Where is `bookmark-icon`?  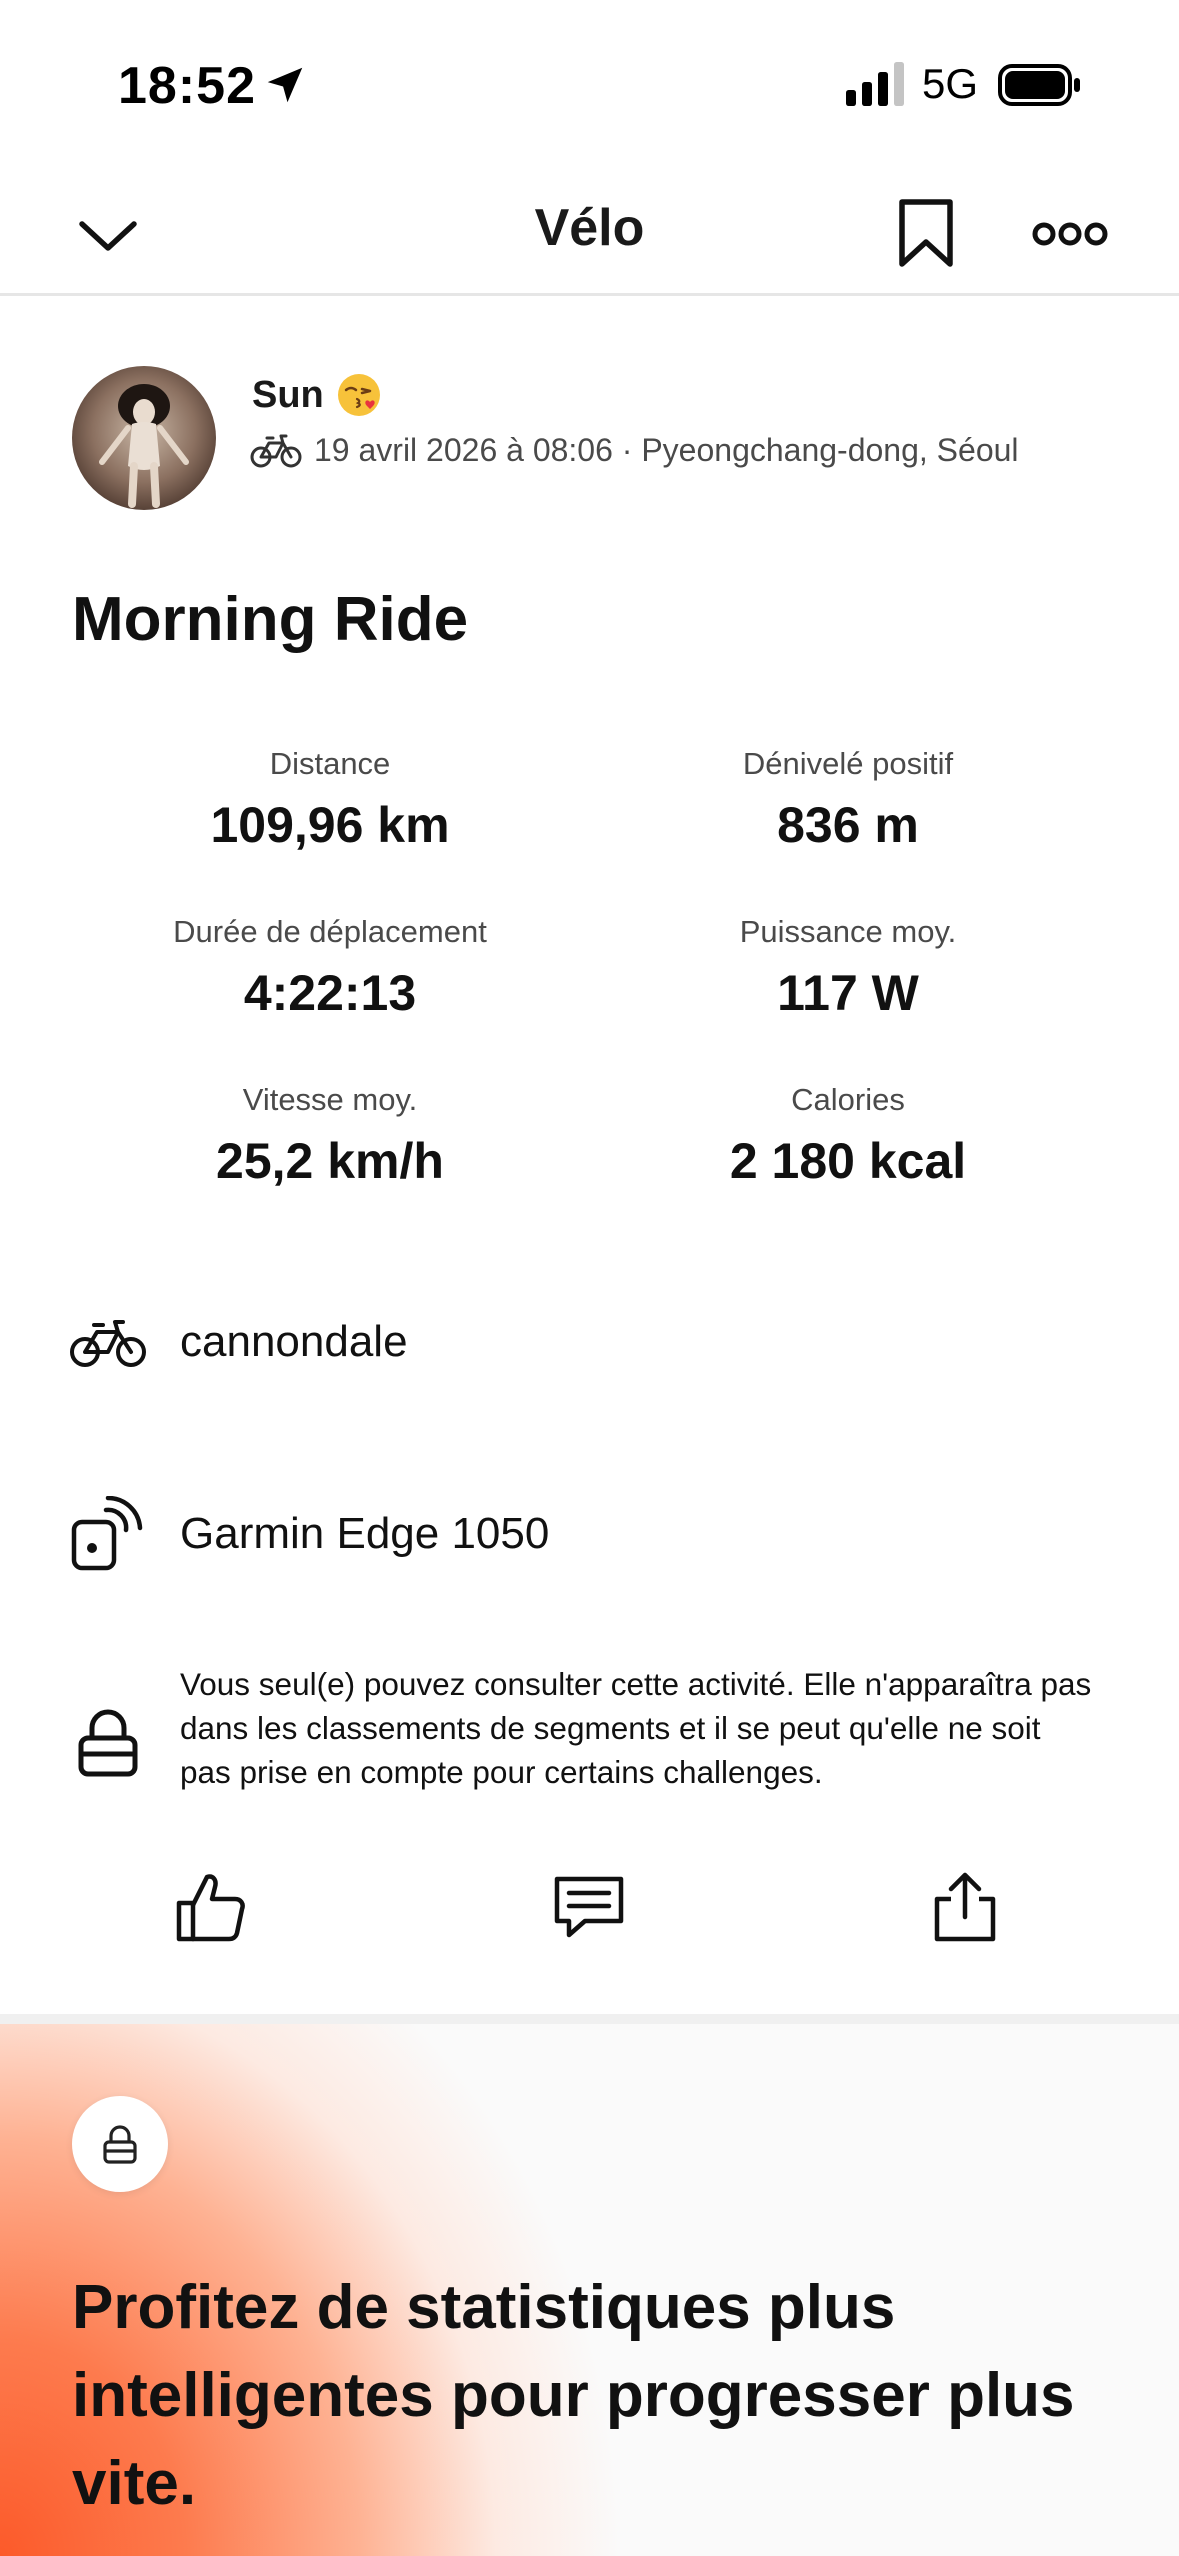 bookmark-icon is located at coordinates (926, 233).